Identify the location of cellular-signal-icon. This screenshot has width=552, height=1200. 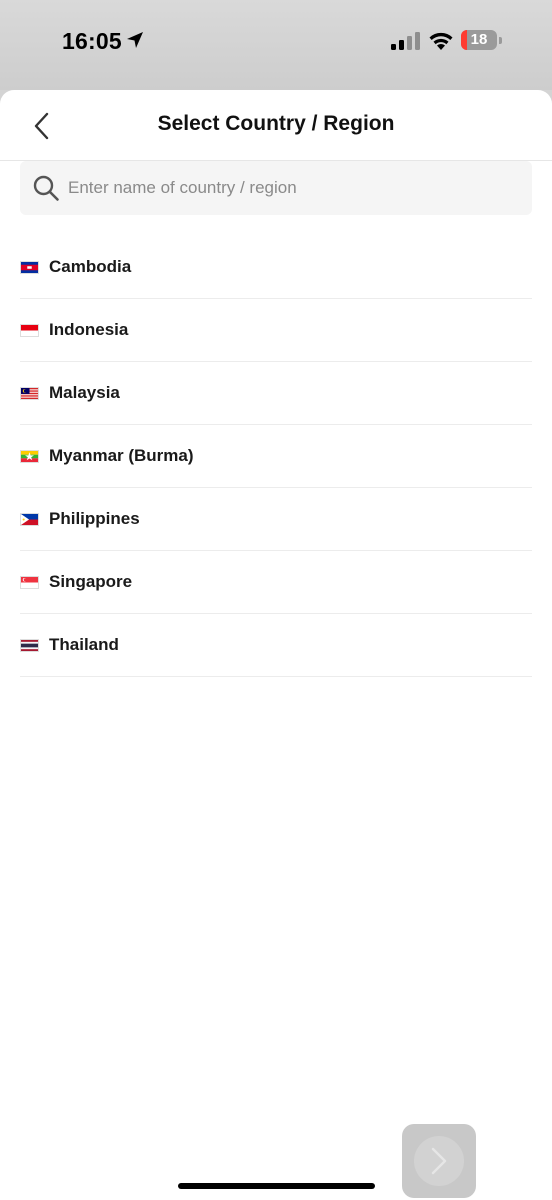
(405, 41).